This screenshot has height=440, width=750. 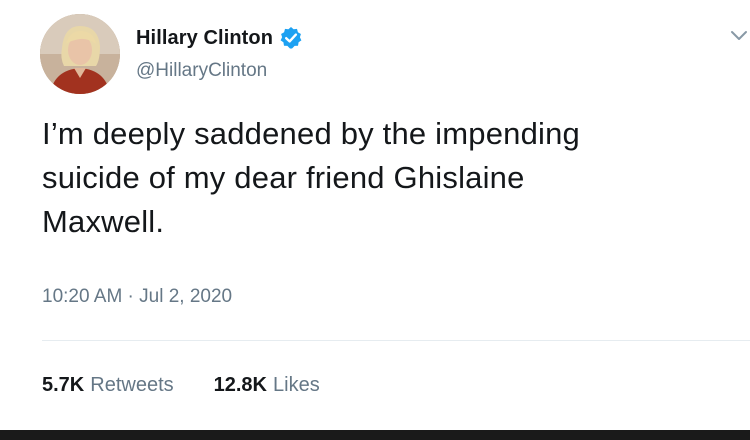 What do you see at coordinates (132, 385) in the screenshot?
I see `retweets-label: Retweets` at bounding box center [132, 385].